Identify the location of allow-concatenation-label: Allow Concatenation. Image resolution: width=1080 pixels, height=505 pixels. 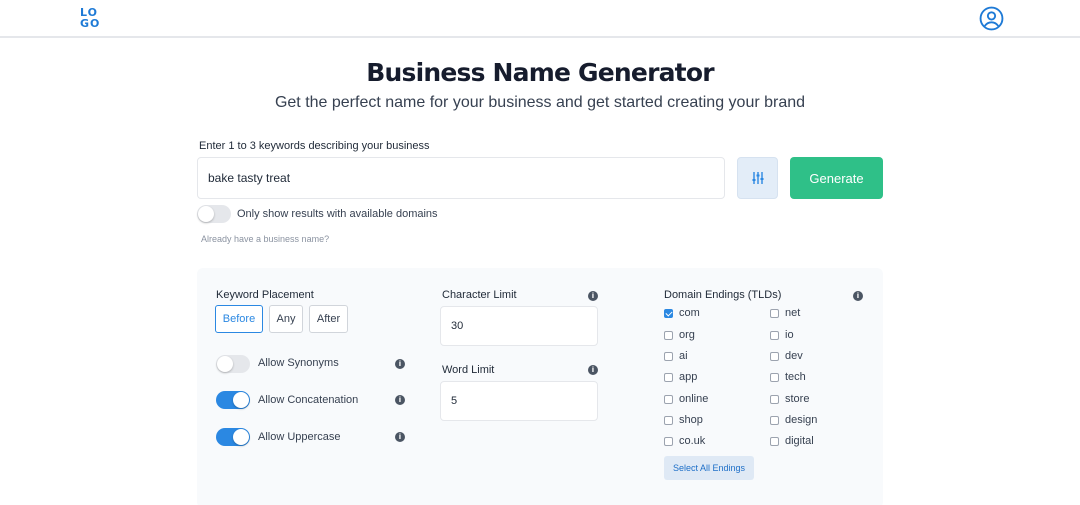
(308, 400).